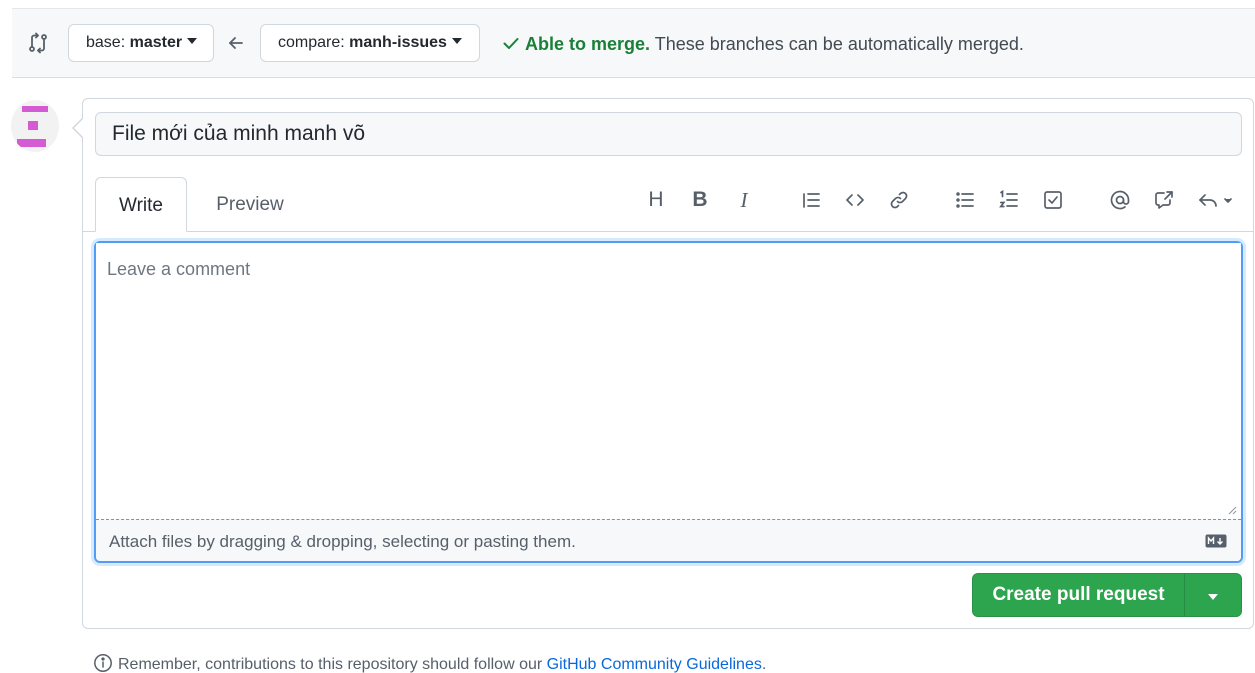 Image resolution: width=1255 pixels, height=673 pixels. I want to click on code-icon, so click(855, 200).